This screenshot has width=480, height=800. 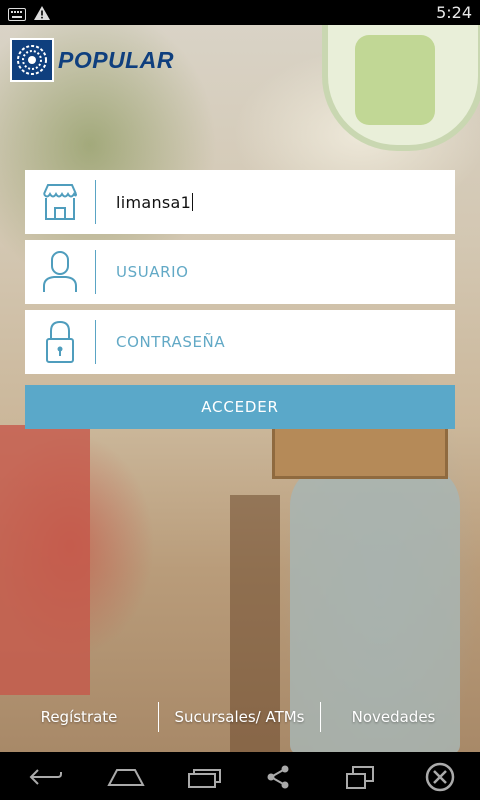 I want to click on brand-logo: POPULAR, so click(x=92, y=60).